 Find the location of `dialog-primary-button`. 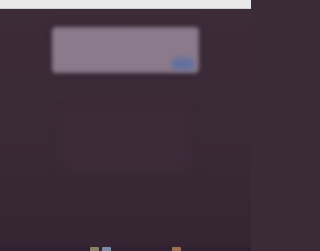

dialog-primary-button is located at coordinates (183, 64).